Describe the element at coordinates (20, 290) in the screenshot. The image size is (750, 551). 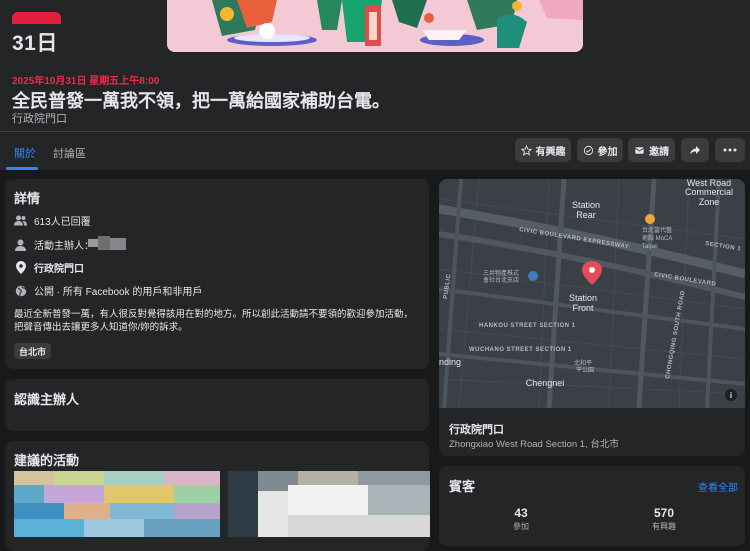
I see `globe-icon` at that location.